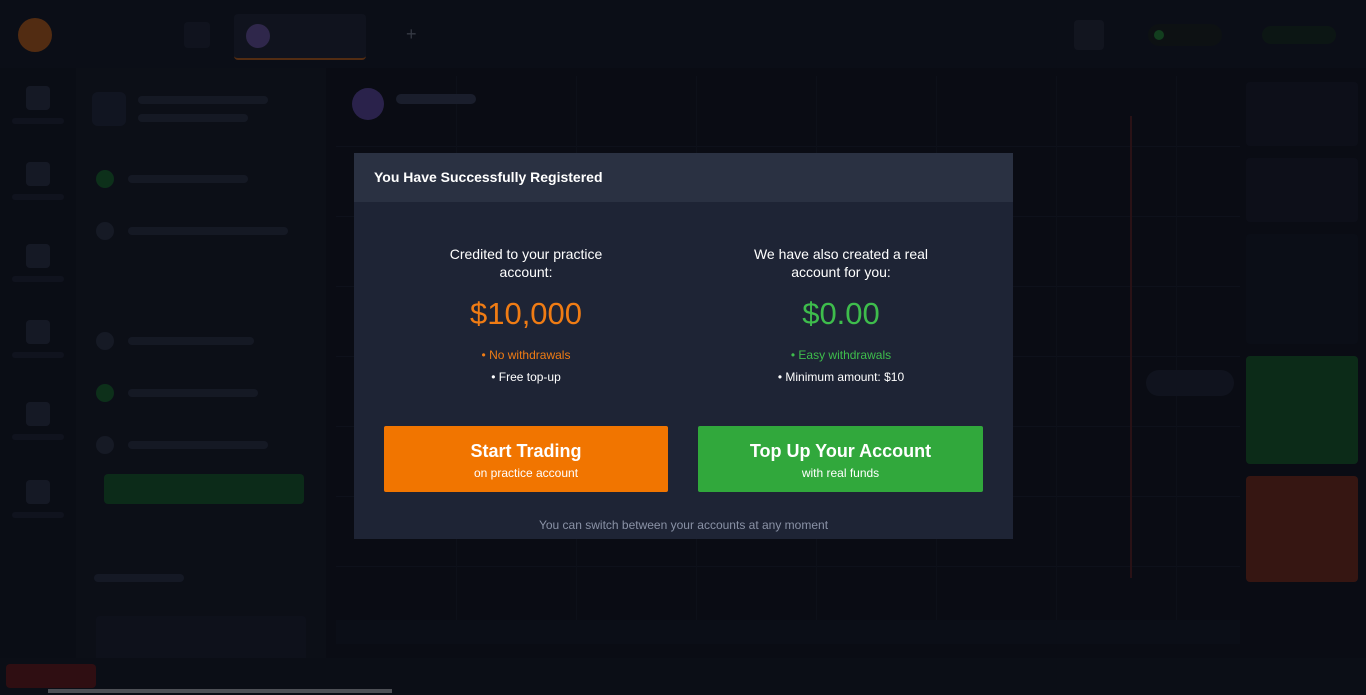 This screenshot has height=695, width=1366. What do you see at coordinates (841, 377) in the screenshot?
I see `real-feature: • Minimum amount: $10` at bounding box center [841, 377].